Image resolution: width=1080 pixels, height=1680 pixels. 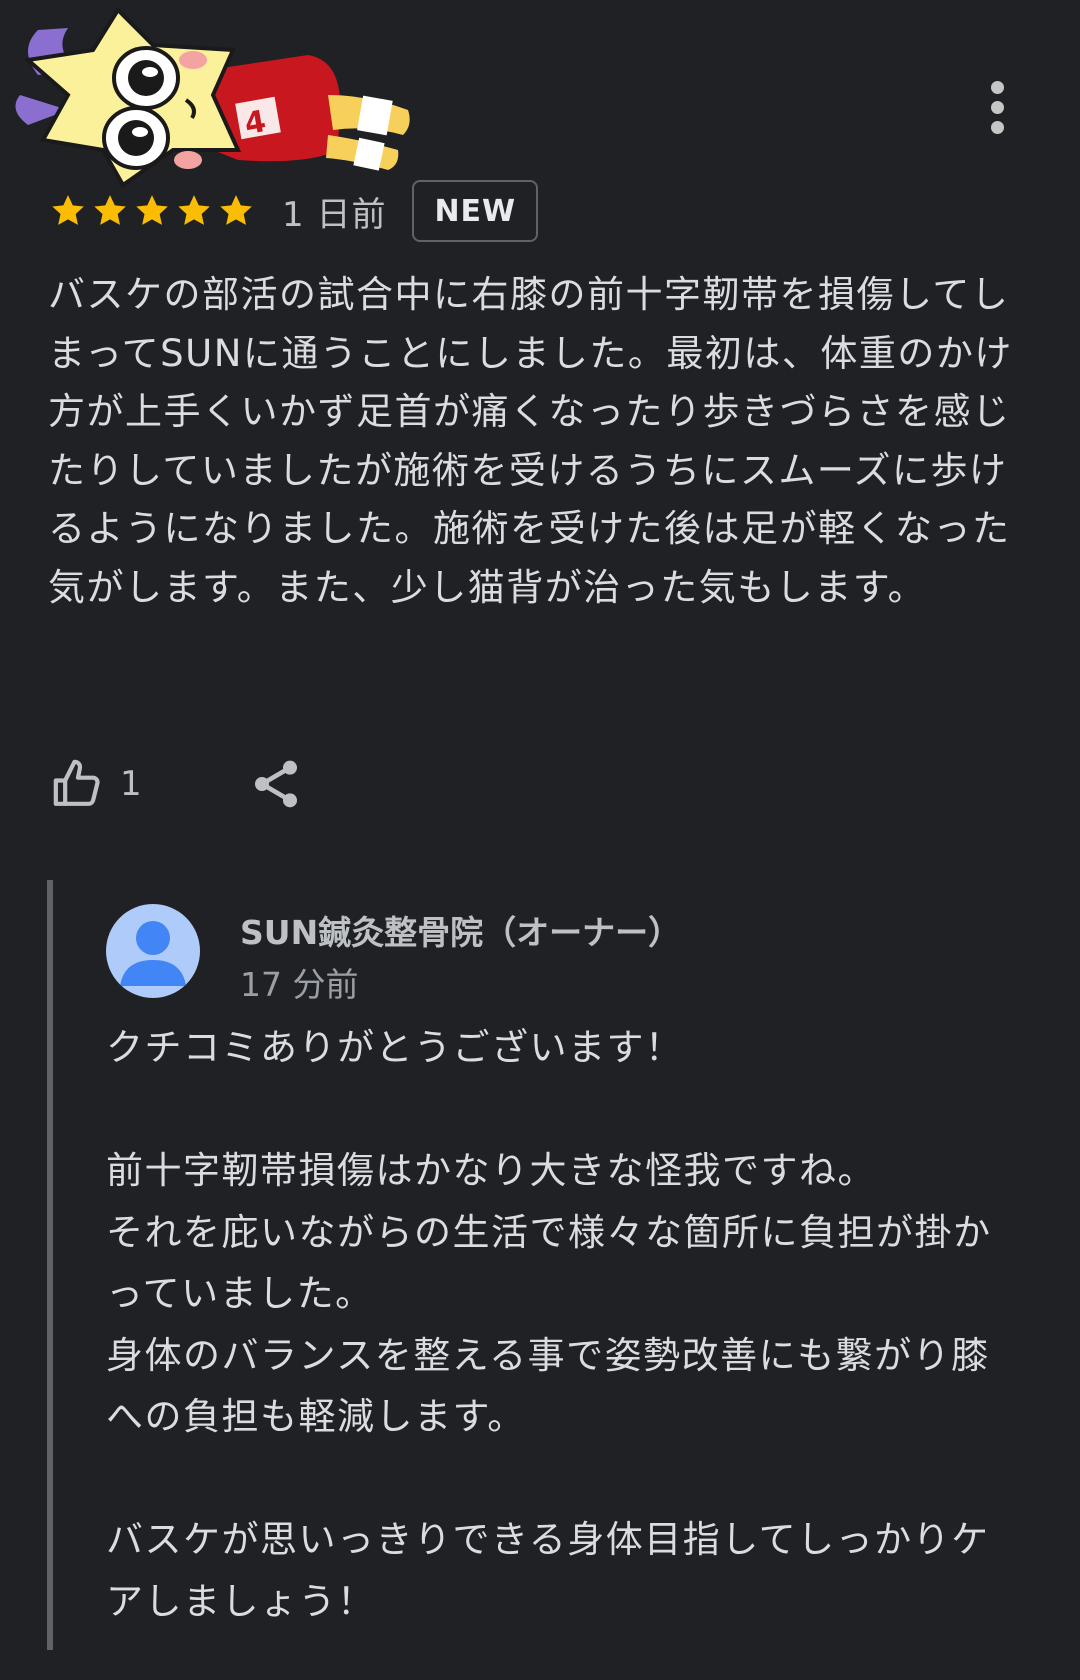 What do you see at coordinates (299, 984) in the screenshot?
I see `reply-time: 17 分前` at bounding box center [299, 984].